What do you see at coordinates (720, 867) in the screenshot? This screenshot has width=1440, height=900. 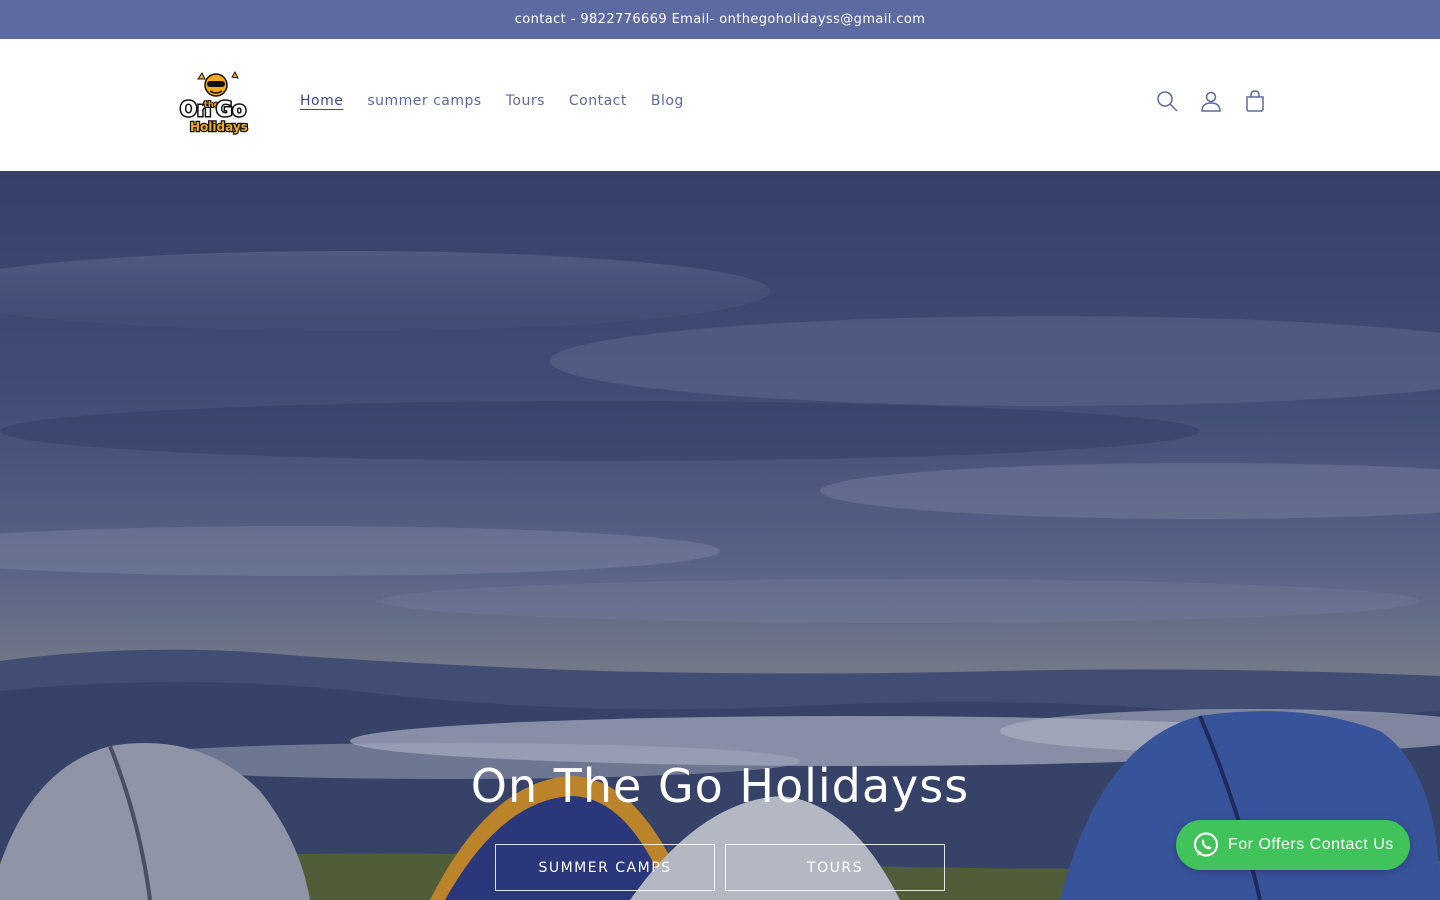 I see `hero-buttons: SUMMER CAMPS TOURS` at bounding box center [720, 867].